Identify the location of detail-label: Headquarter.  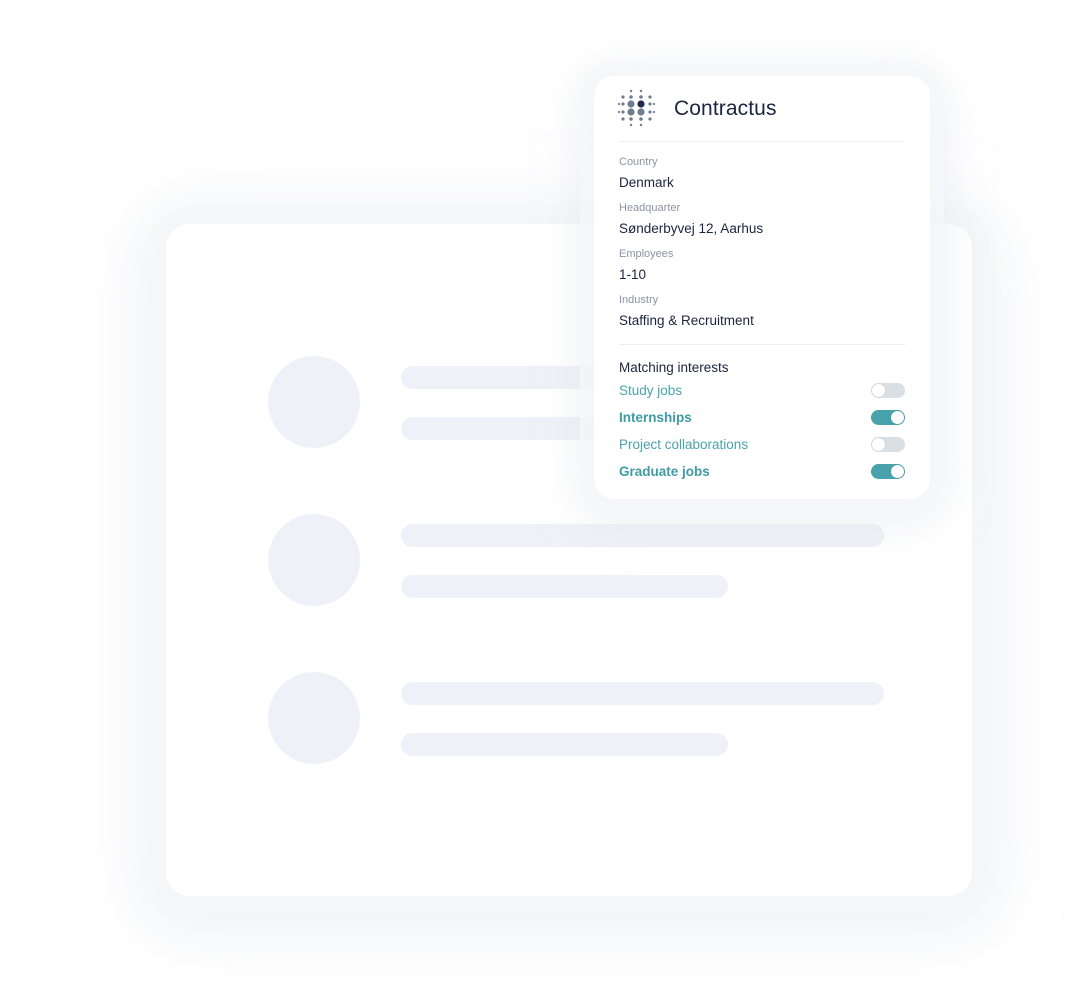
(650, 208).